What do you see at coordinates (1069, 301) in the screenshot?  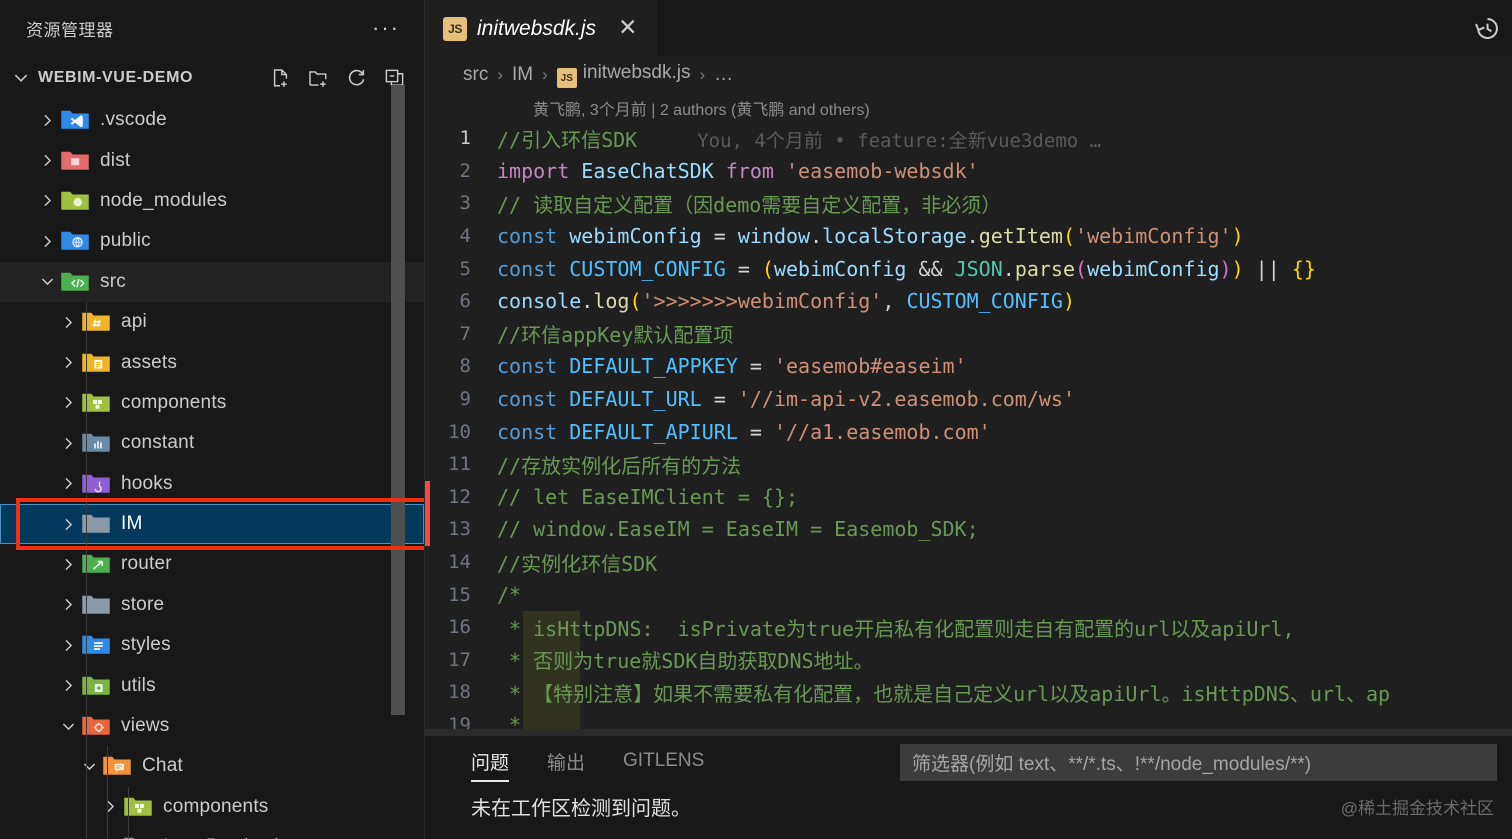 I see `code-token: )` at bounding box center [1069, 301].